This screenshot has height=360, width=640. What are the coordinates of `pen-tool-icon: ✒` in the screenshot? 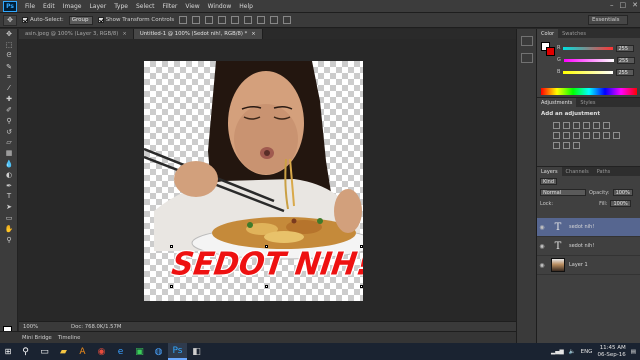 It's located at (9, 185).